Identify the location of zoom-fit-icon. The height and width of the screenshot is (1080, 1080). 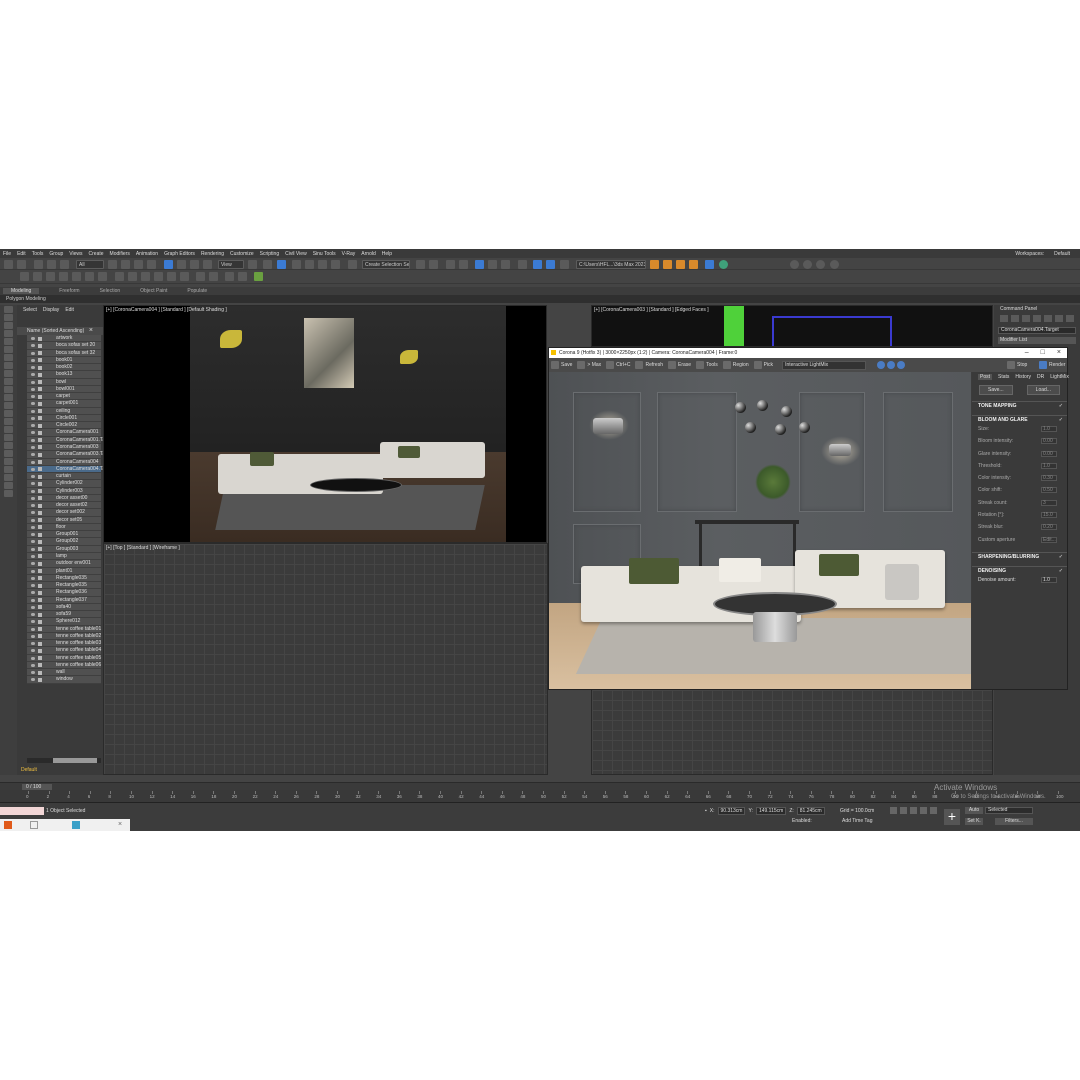
(901, 365).